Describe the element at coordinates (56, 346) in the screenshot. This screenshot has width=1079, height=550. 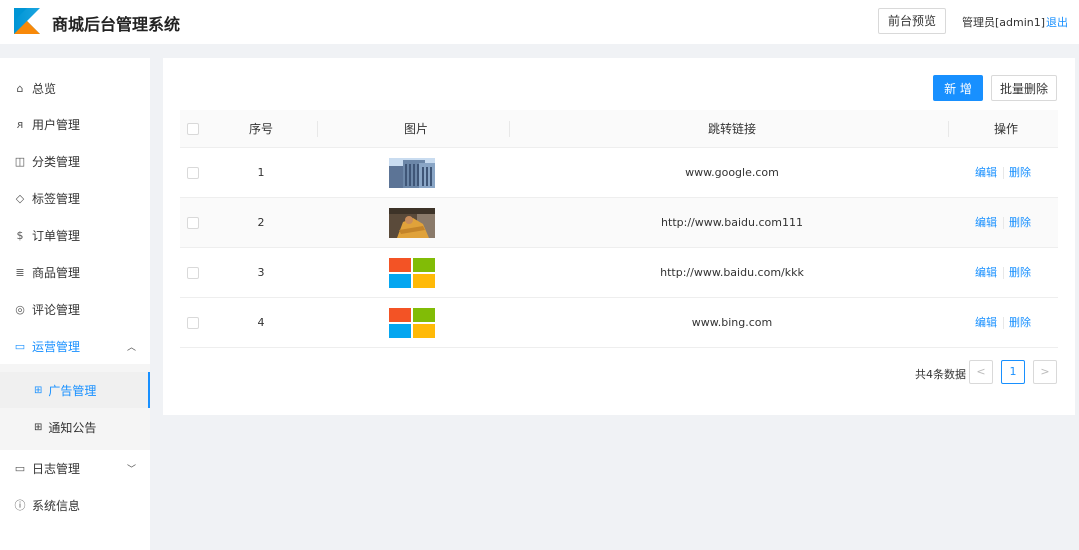
I see `sidebar-item-label: 运营管理` at that location.